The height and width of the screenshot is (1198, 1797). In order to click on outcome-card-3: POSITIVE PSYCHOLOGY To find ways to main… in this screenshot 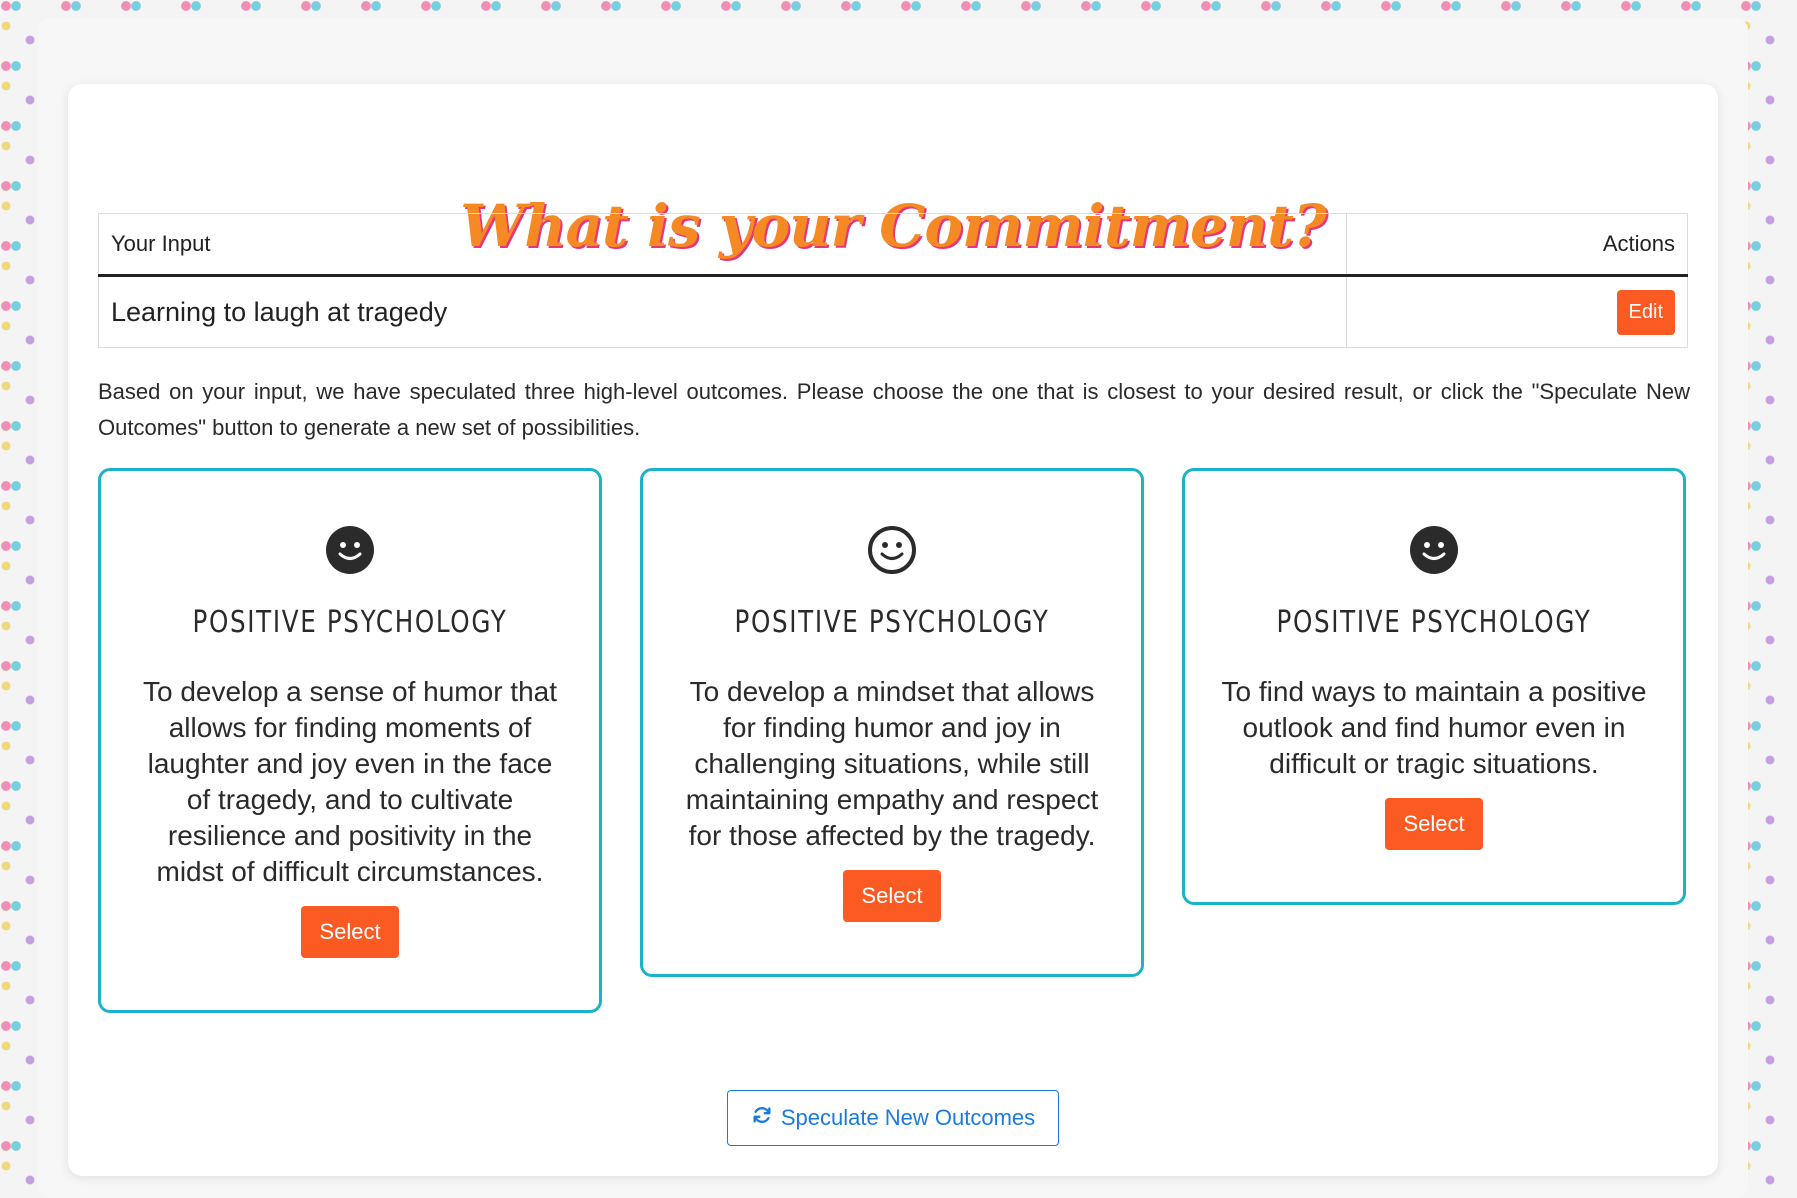, I will do `click(1434, 686)`.